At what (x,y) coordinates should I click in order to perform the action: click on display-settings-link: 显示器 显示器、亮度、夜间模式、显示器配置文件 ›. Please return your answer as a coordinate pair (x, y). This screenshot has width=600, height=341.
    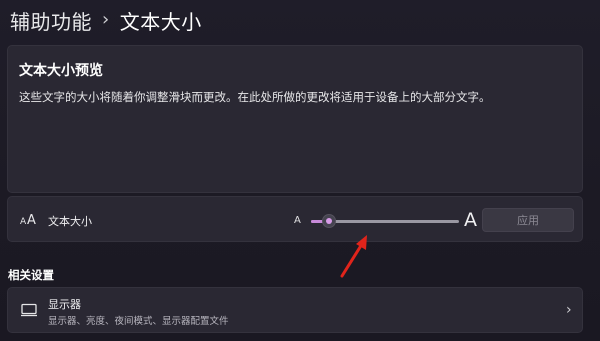
    Looking at the image, I should click on (295, 310).